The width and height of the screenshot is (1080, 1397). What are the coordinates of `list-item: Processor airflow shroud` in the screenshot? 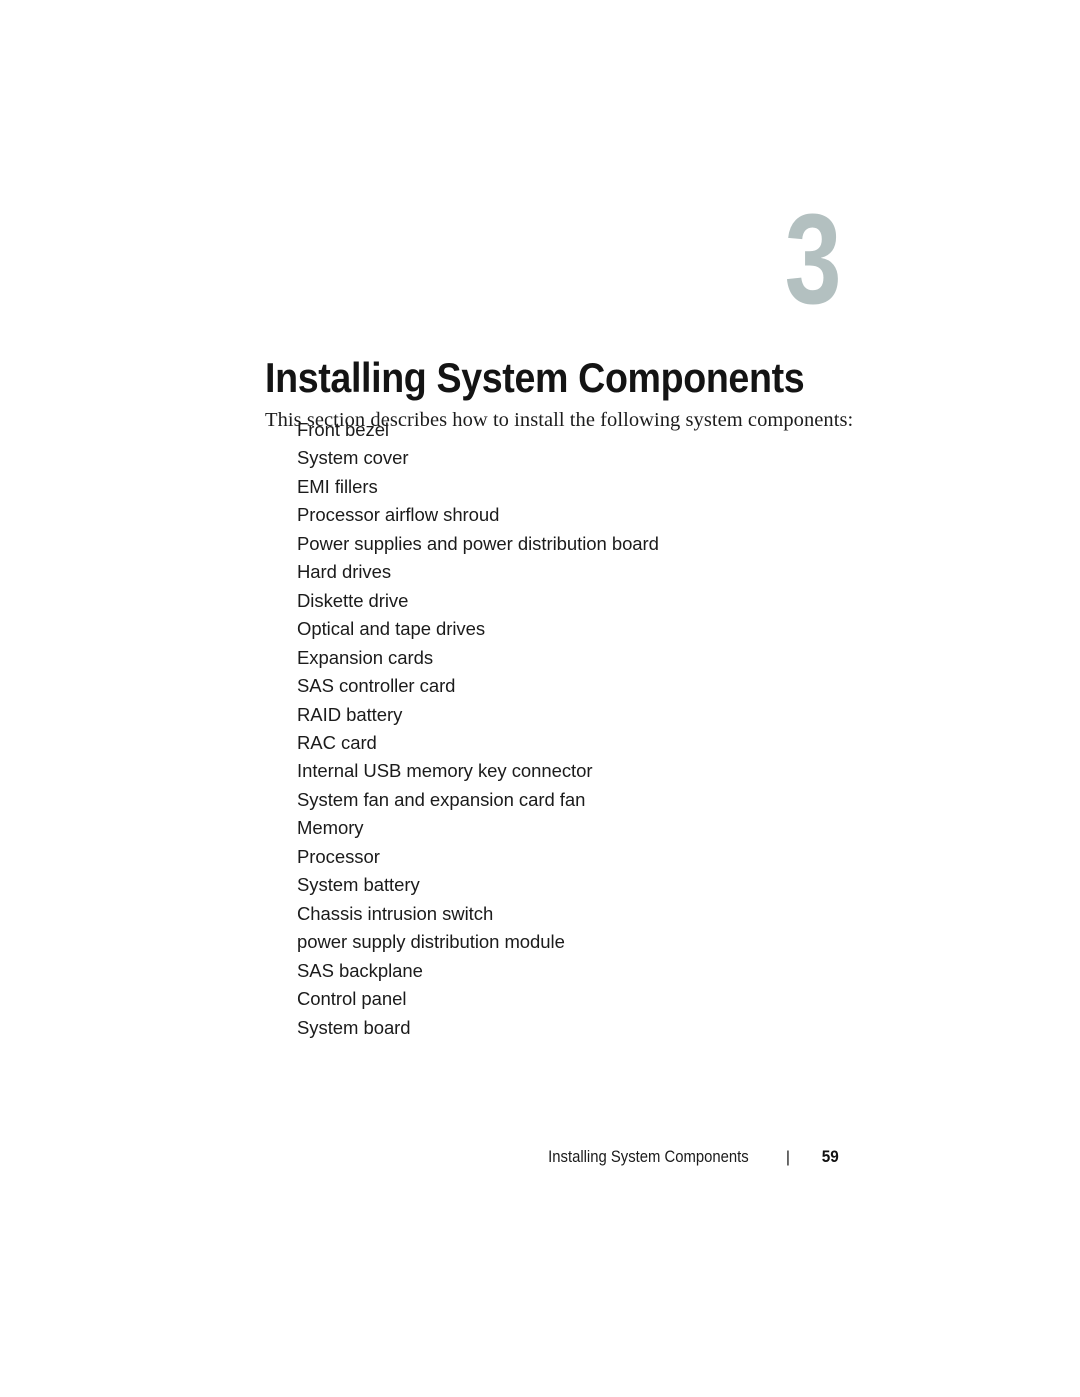 It's located at (398, 515).